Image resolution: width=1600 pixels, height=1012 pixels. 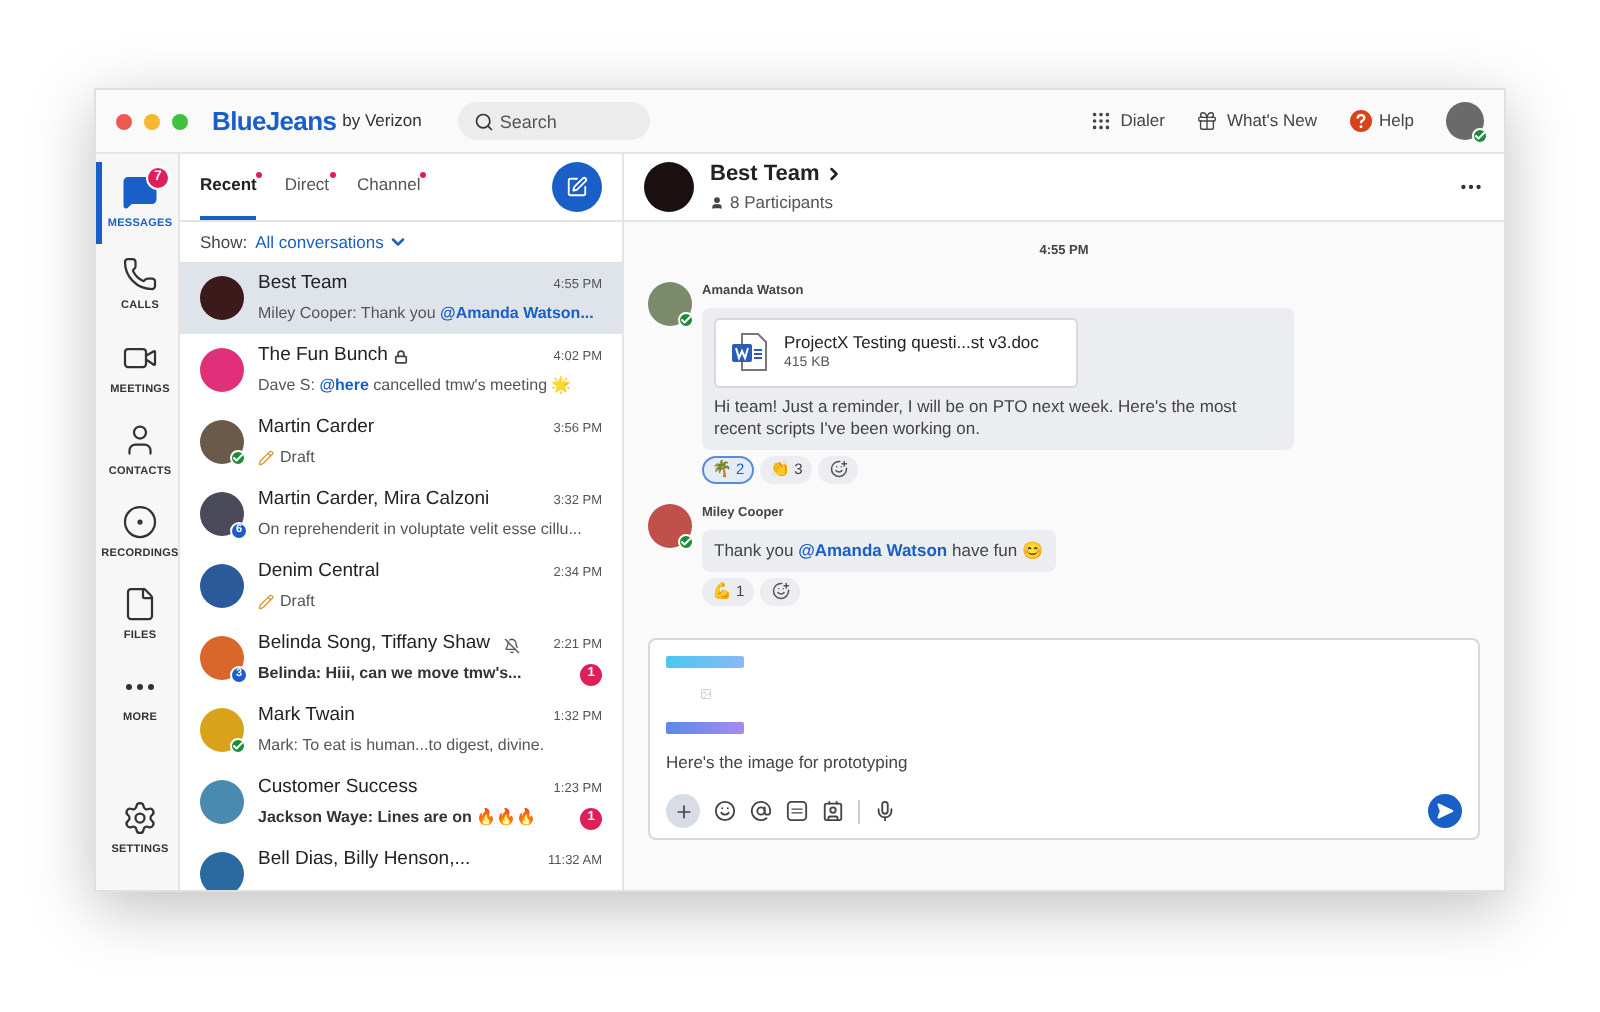 I want to click on help-icon, so click(x=1360, y=121).